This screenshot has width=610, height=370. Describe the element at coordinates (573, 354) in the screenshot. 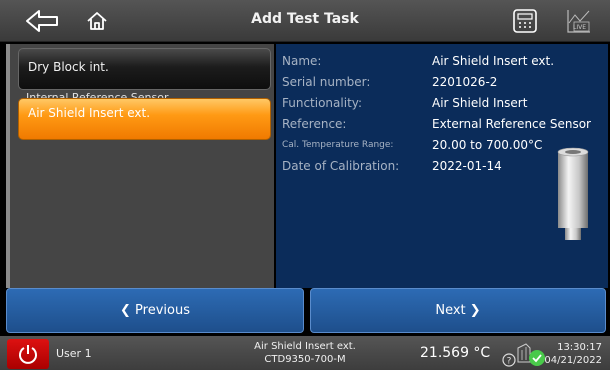

I see `clock: 13:30:17 04/21/2022` at that location.